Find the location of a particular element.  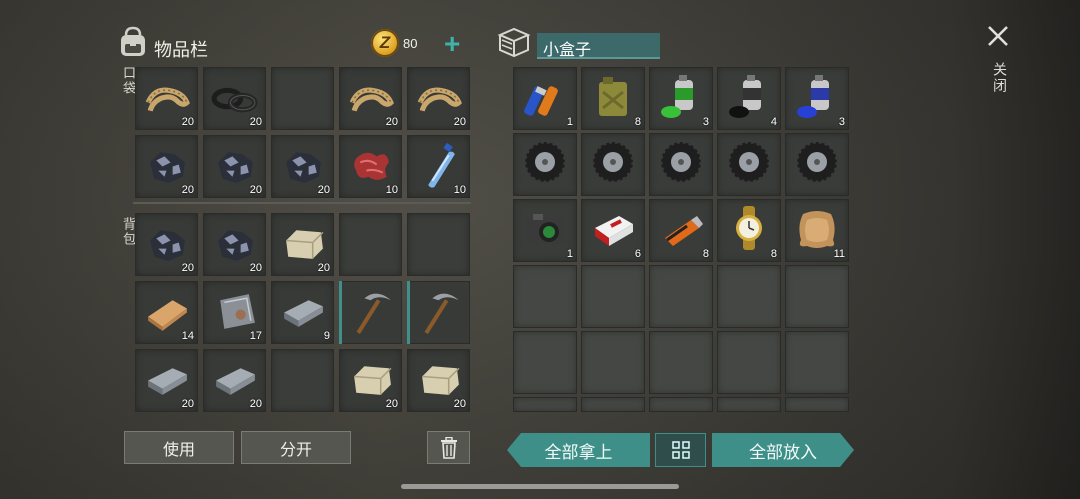

grid-icon is located at coordinates (680, 450).